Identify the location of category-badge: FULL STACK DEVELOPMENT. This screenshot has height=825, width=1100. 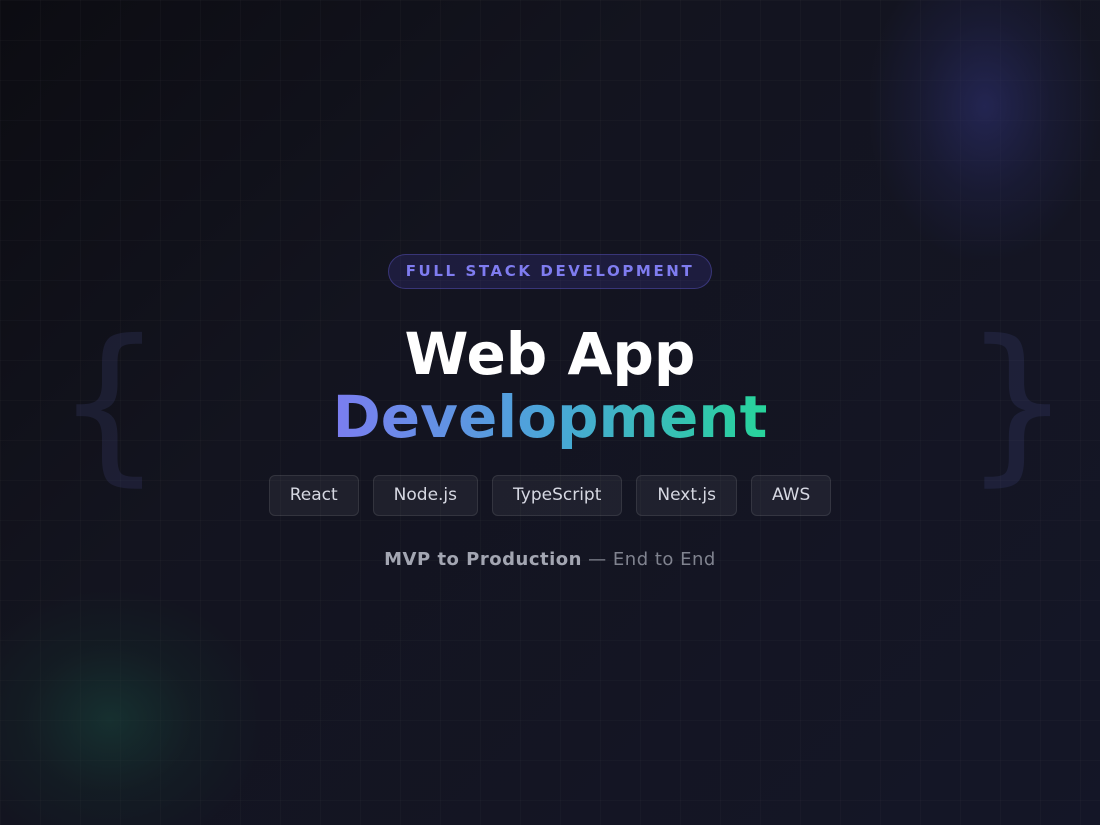
(550, 271).